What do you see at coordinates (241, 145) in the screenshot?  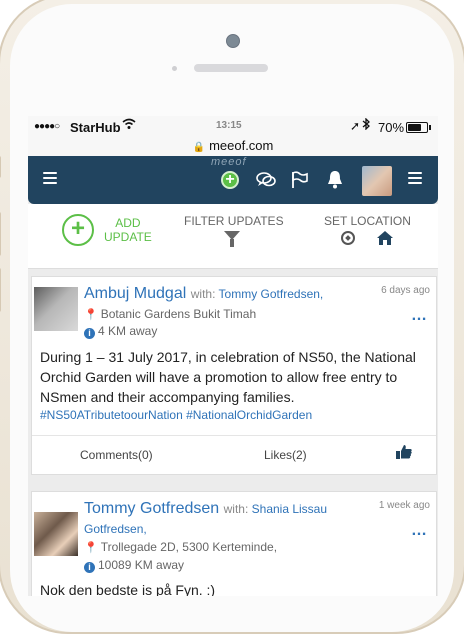 I see `url-text: meeof.com` at bounding box center [241, 145].